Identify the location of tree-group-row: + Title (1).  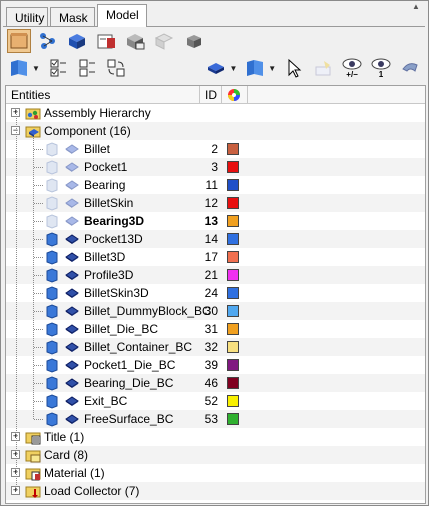
(215, 437).